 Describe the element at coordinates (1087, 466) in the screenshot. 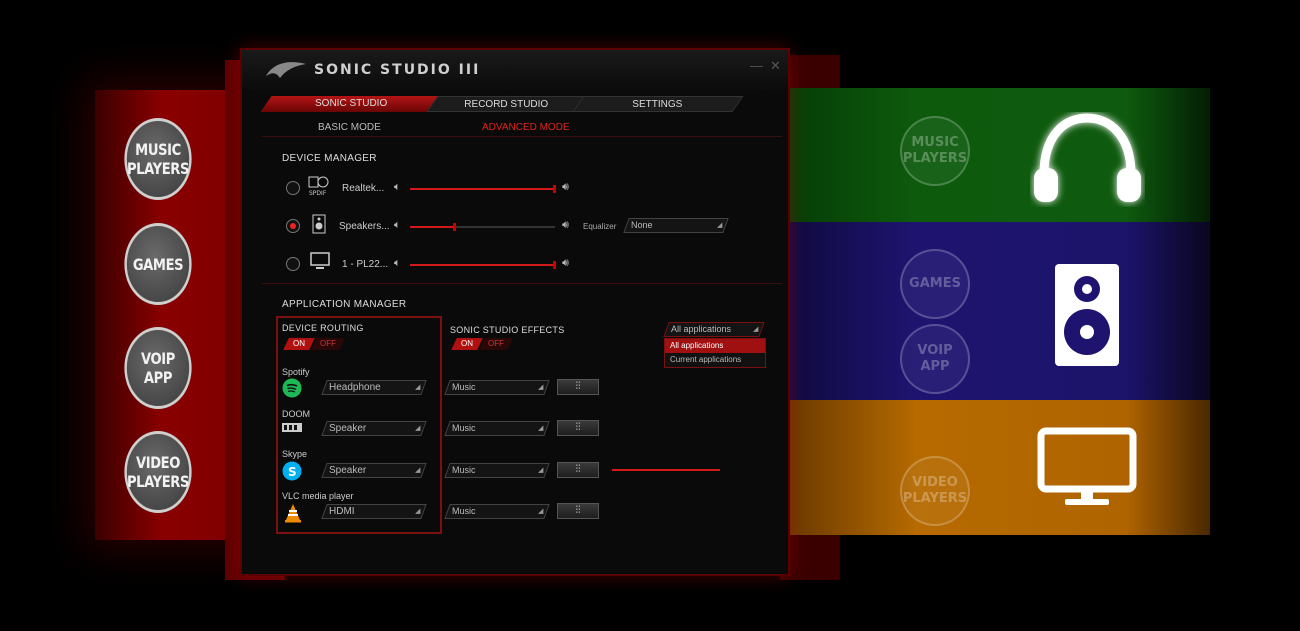

I see `monitor-icon` at that location.